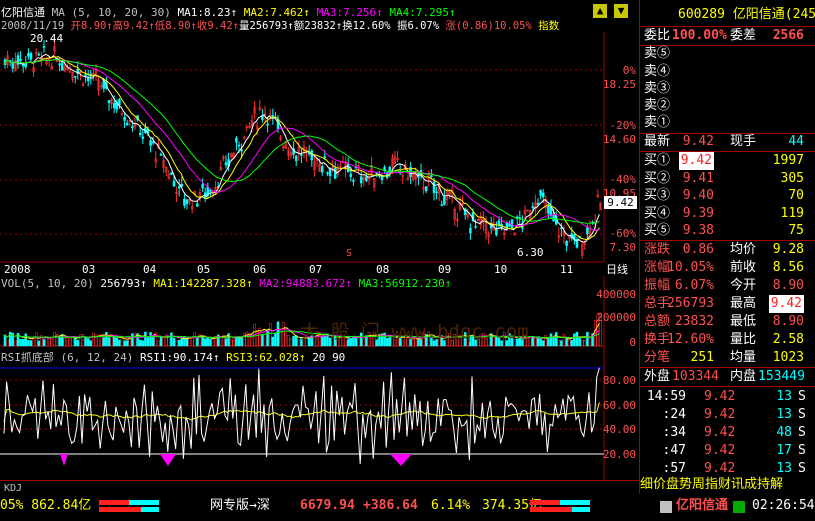  I want to click on axis-pct-1: -20%, so click(623, 125).